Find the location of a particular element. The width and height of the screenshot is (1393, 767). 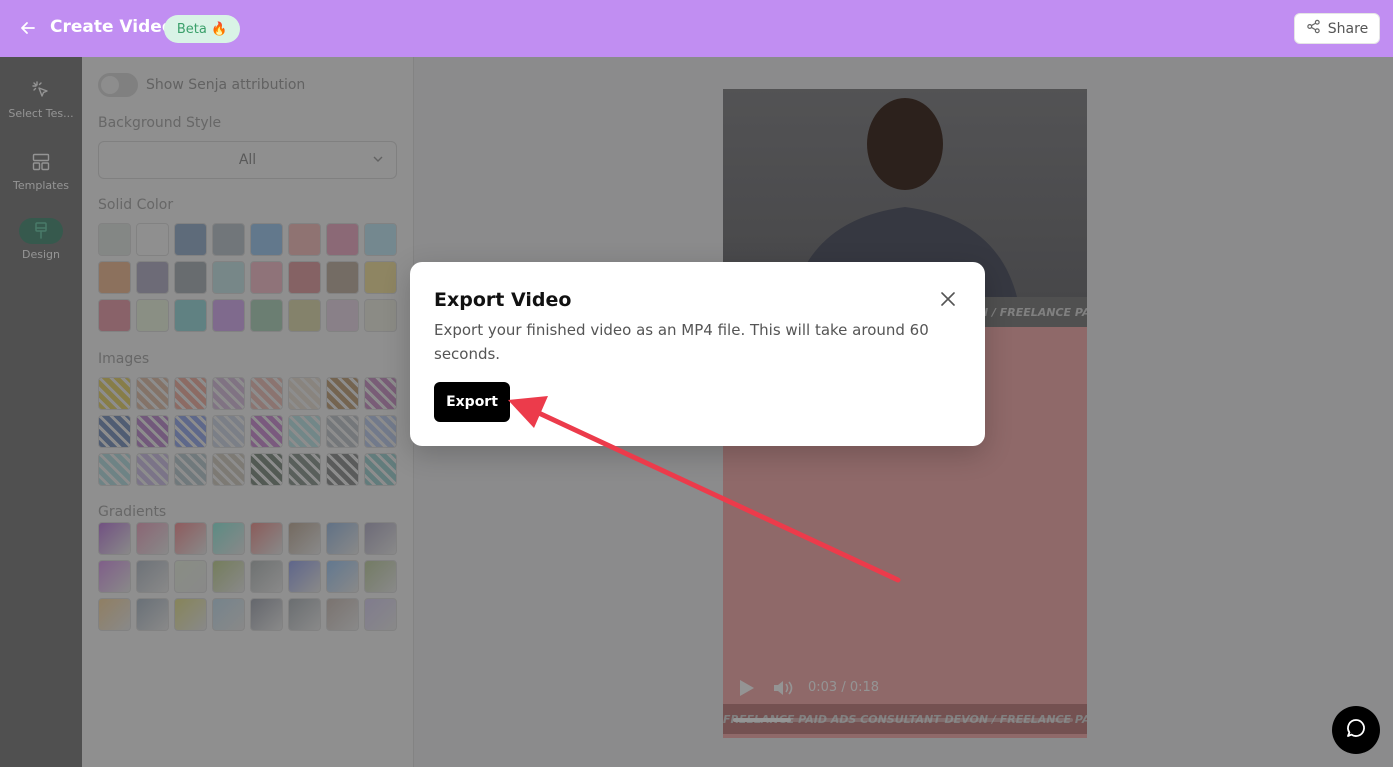

export-button: Export is located at coordinates (472, 402).